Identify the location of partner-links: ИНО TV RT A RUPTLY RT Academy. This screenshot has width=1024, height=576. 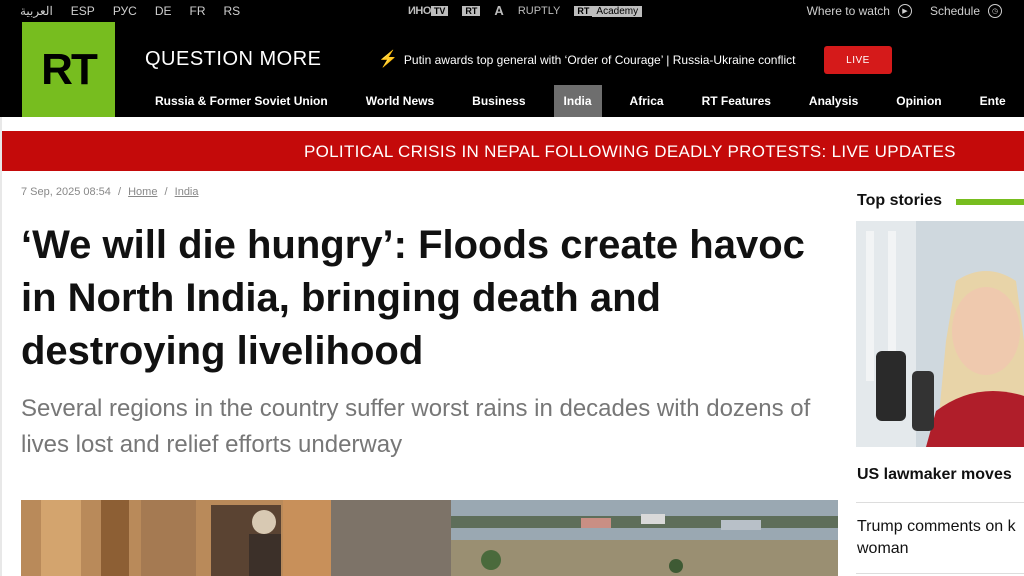
(525, 10).